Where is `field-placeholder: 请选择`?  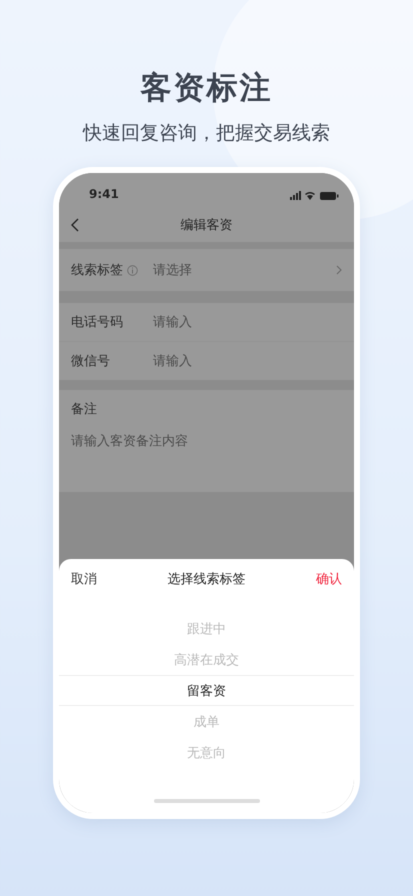 field-placeholder: 请选择 is located at coordinates (173, 270).